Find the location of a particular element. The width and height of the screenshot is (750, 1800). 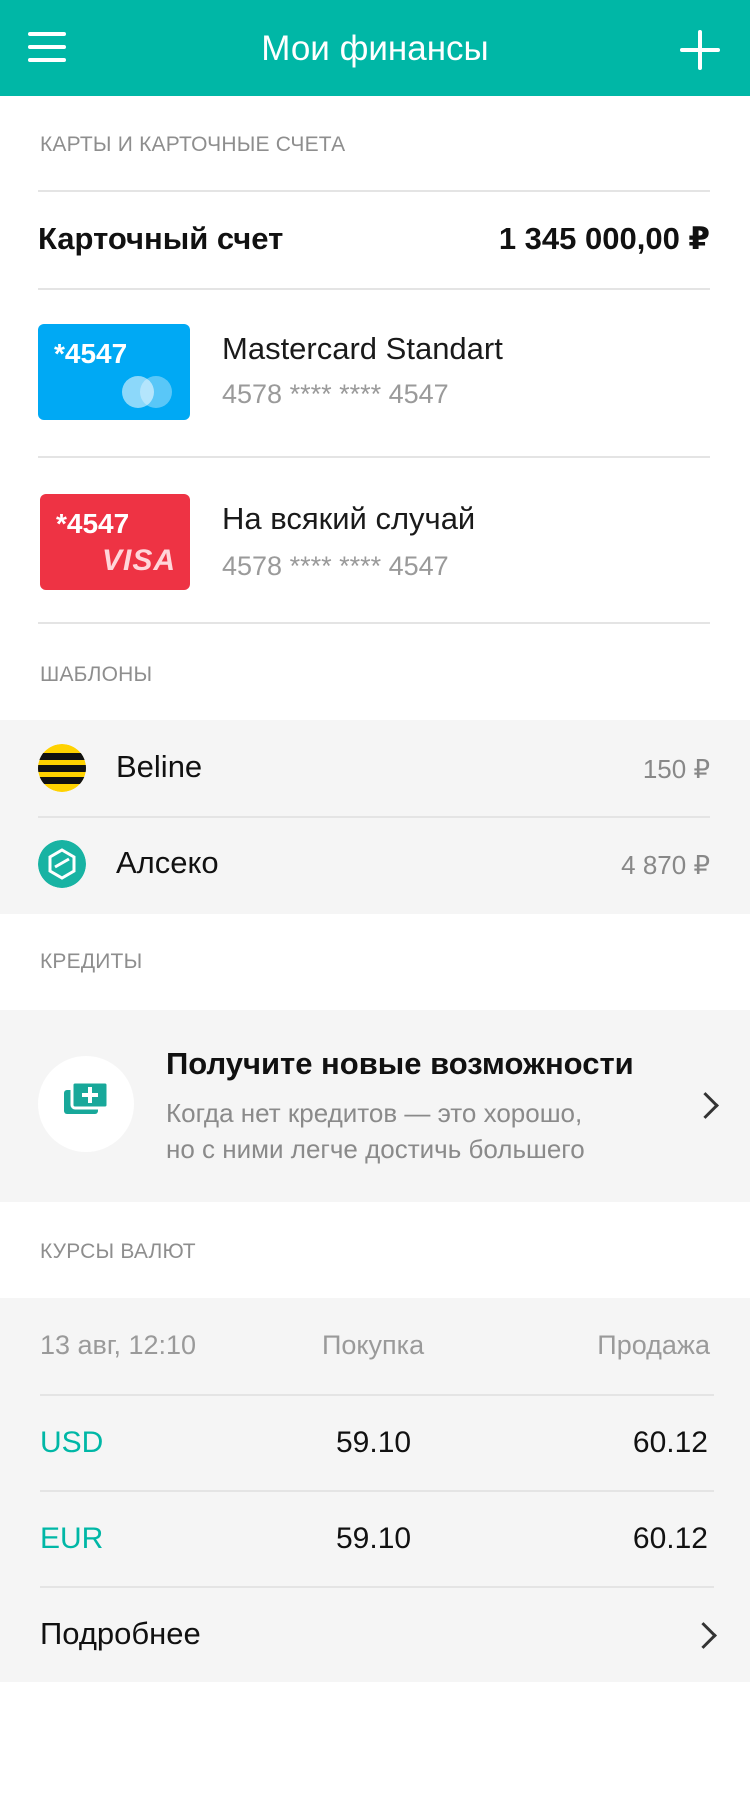

add-card-icon is located at coordinates (87, 1097).